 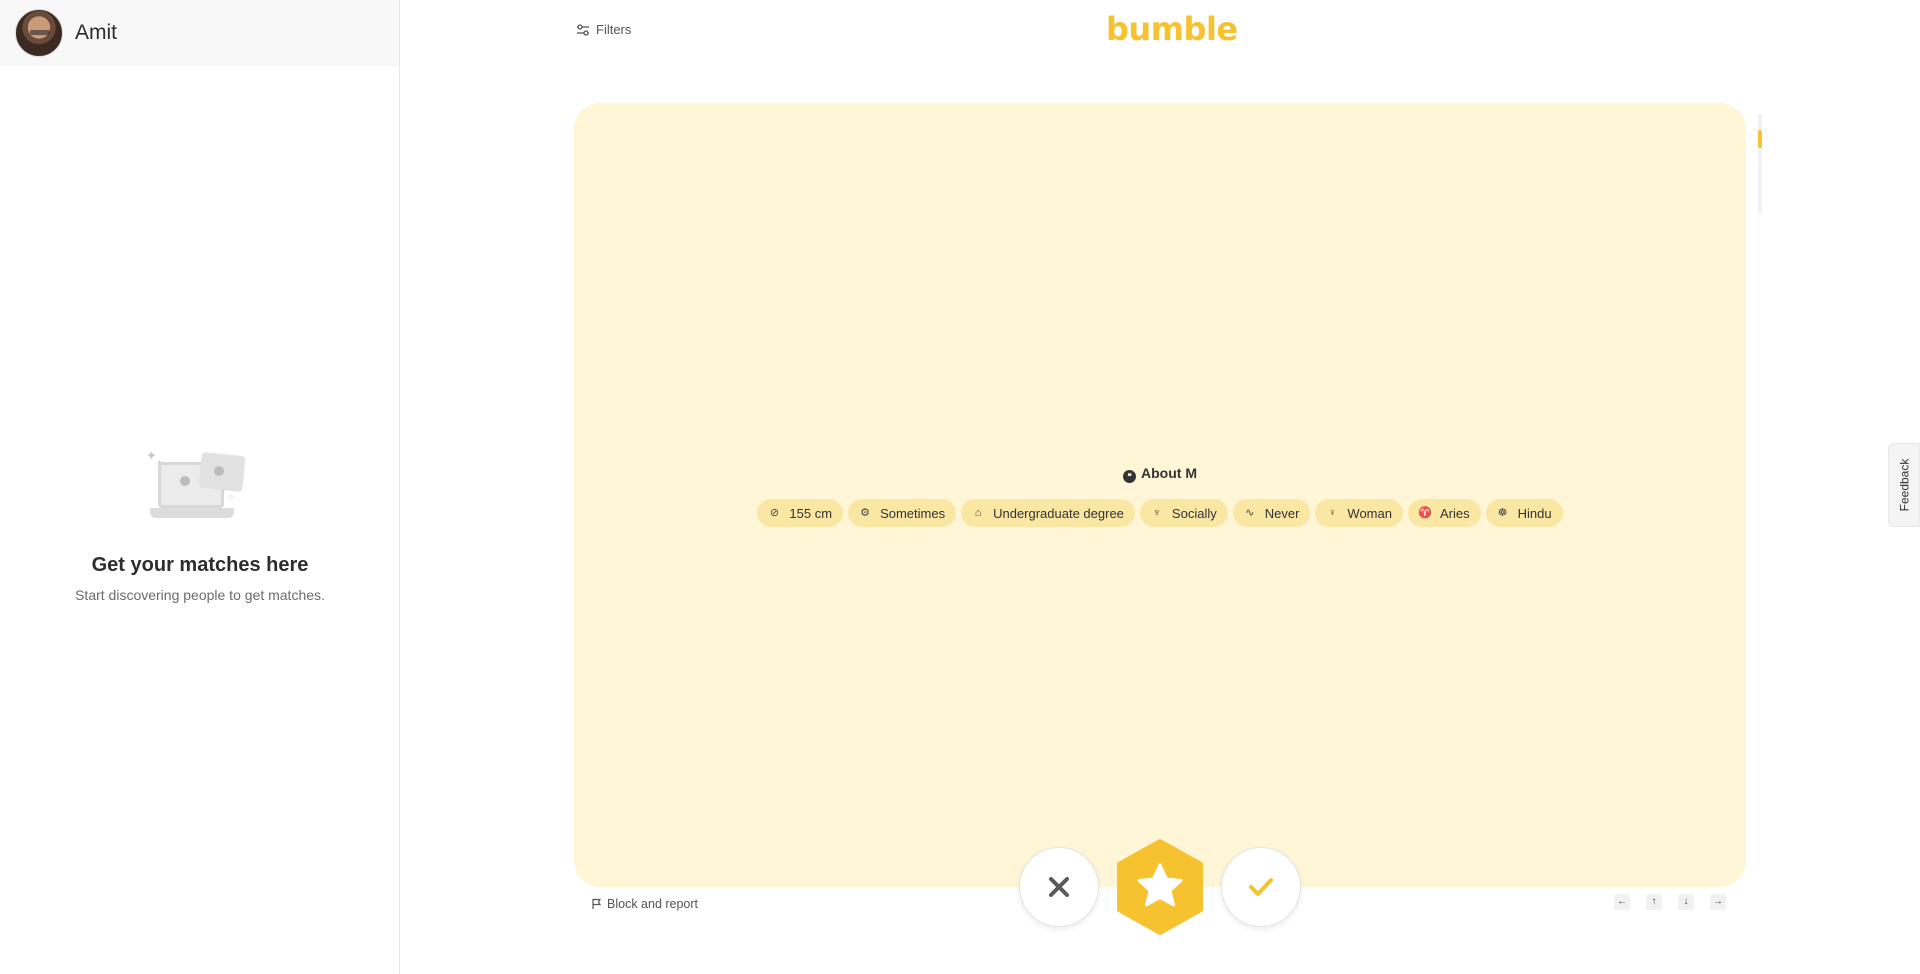 I want to click on profile-chip: ☸ Hindu, so click(x=1524, y=513).